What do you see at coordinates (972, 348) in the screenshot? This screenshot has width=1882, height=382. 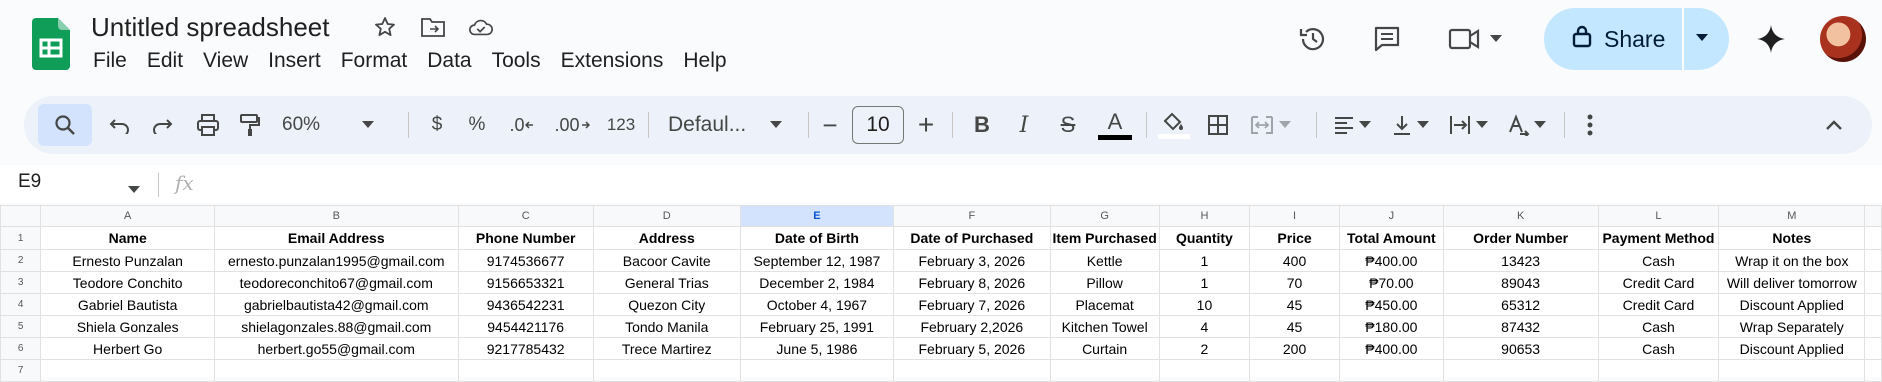 I see `cell: February 5, 2026` at bounding box center [972, 348].